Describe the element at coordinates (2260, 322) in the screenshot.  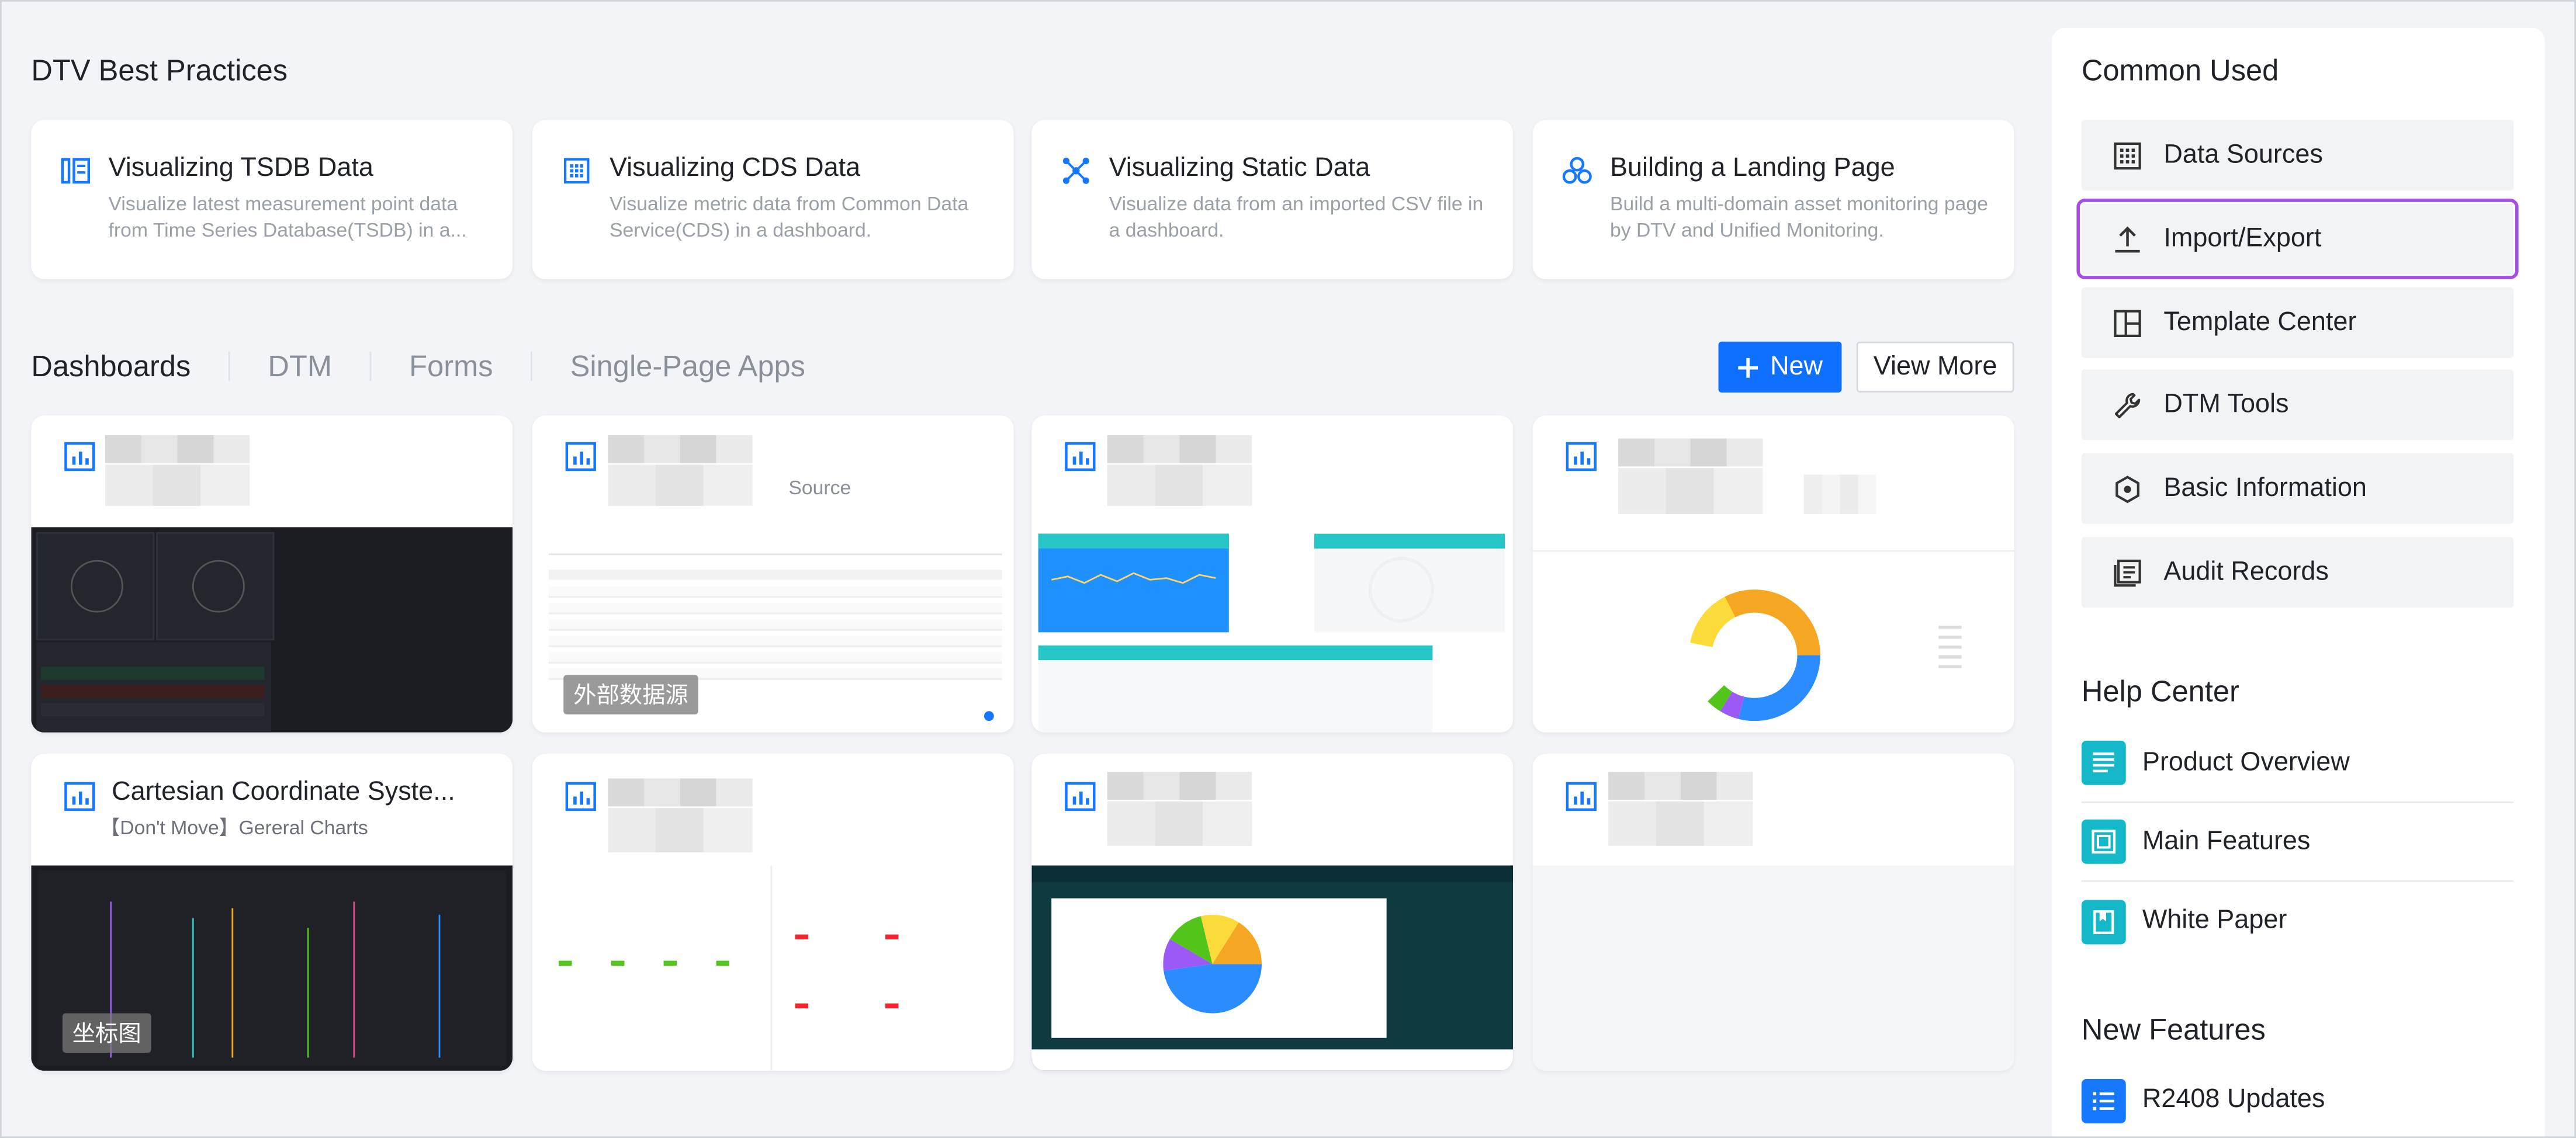
I see `item-label: Template Center` at that location.